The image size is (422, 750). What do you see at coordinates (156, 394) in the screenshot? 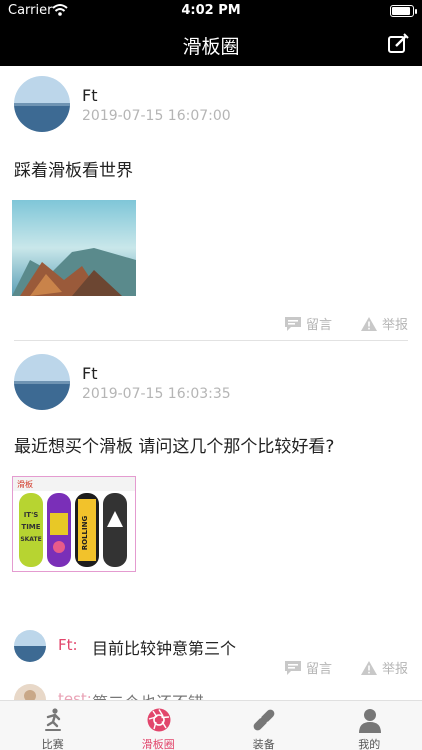
I see `post-date: 2019-07-15 16:03:35` at bounding box center [156, 394].